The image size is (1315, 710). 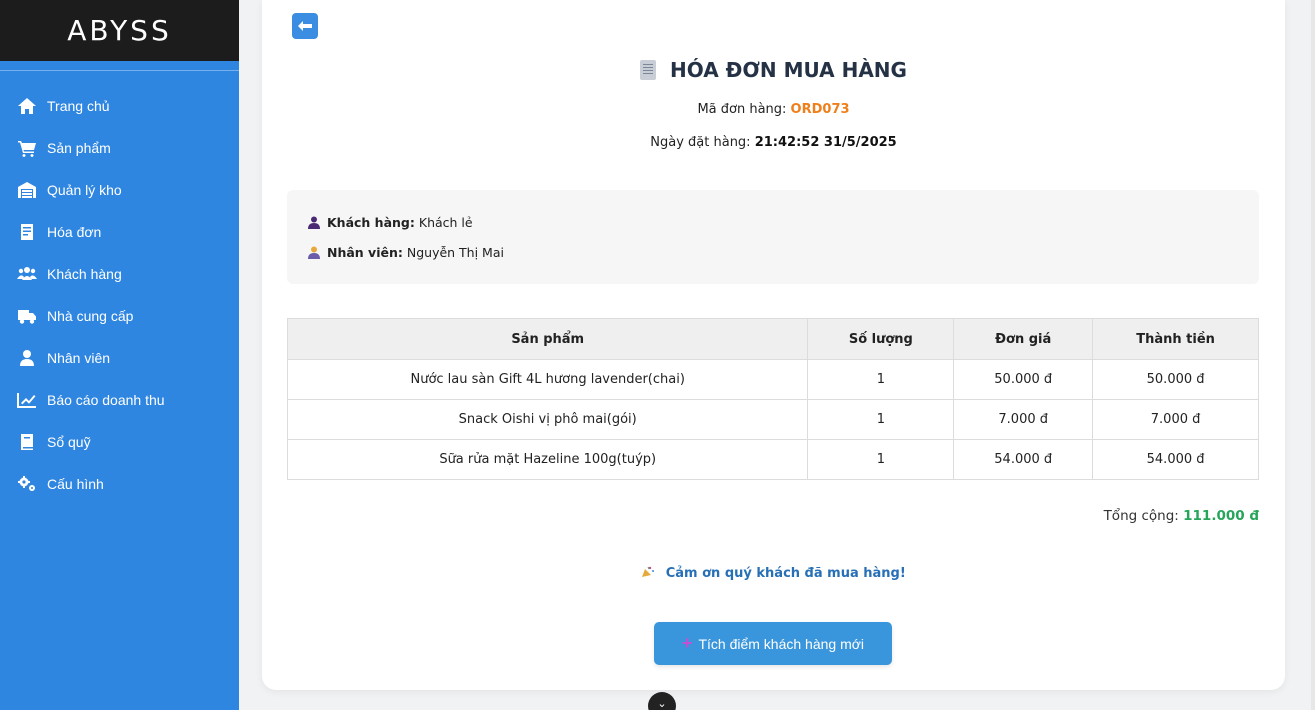 What do you see at coordinates (119, 484) in the screenshot?
I see `sidebar-item-settings: Cấu hình` at bounding box center [119, 484].